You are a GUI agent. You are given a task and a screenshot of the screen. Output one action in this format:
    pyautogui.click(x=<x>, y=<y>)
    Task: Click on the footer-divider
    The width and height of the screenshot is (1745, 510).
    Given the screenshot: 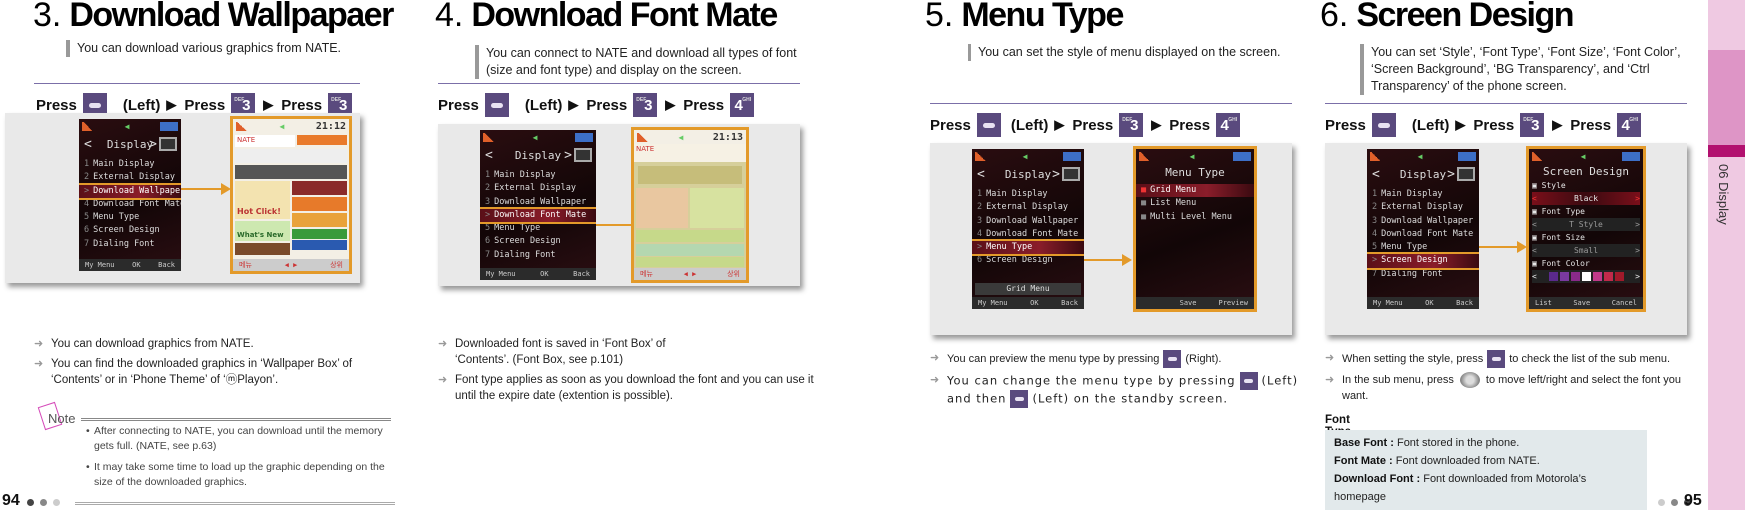 What is the action you would take?
    pyautogui.click(x=235, y=503)
    